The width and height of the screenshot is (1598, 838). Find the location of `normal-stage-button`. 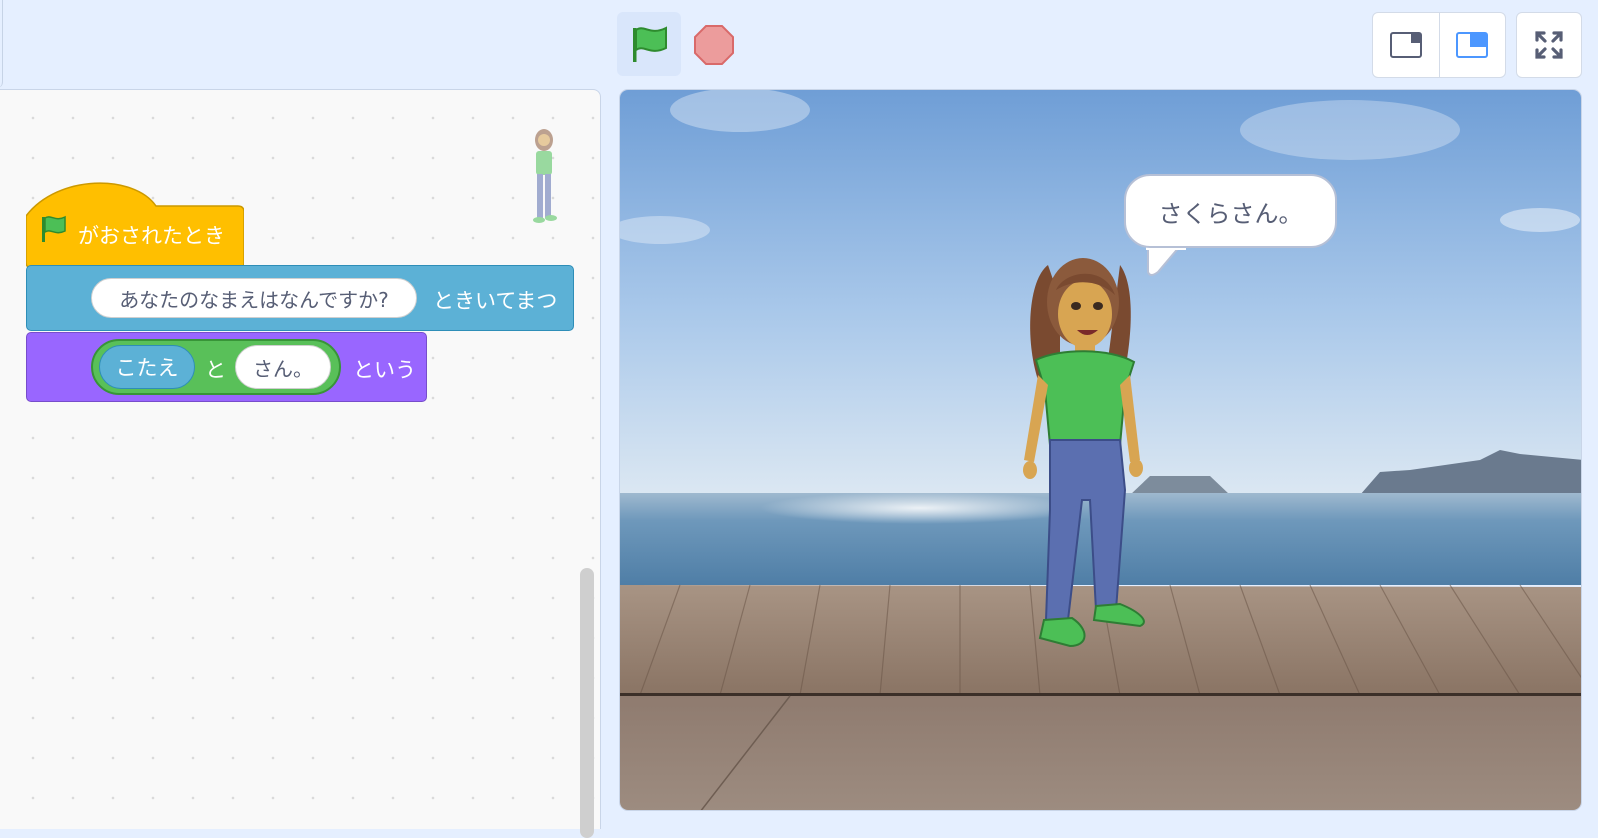

normal-stage-button is located at coordinates (1472, 45).